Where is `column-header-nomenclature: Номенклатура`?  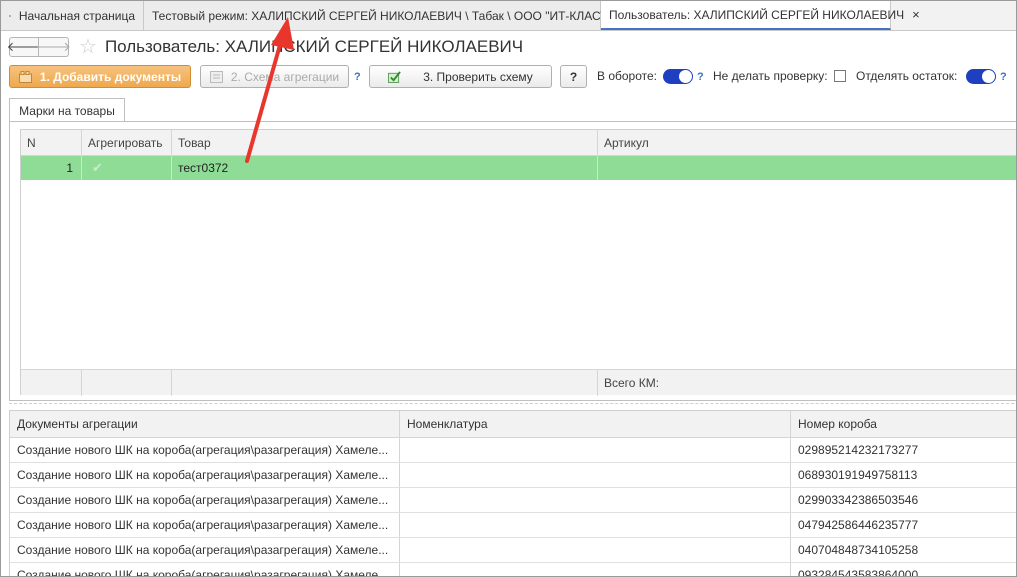 column-header-nomenclature: Номенклатура is located at coordinates (595, 424).